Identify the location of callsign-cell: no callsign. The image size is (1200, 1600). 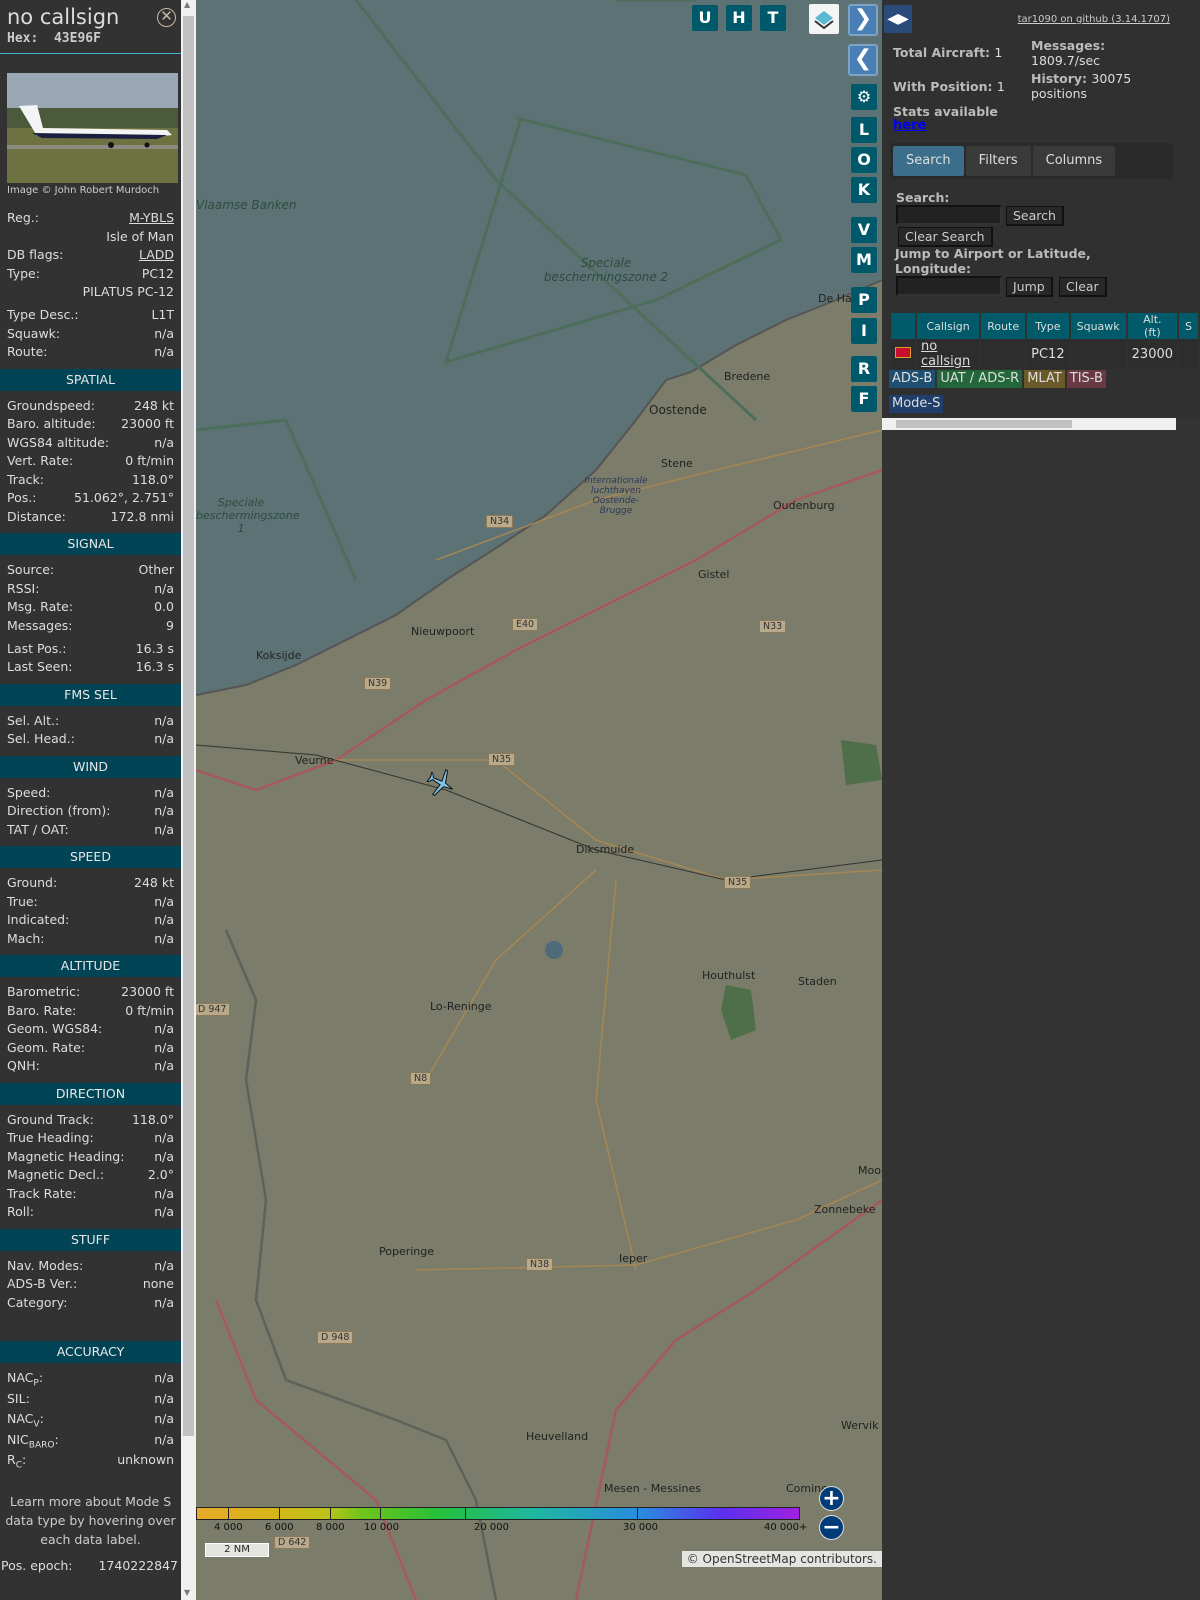
(948, 354).